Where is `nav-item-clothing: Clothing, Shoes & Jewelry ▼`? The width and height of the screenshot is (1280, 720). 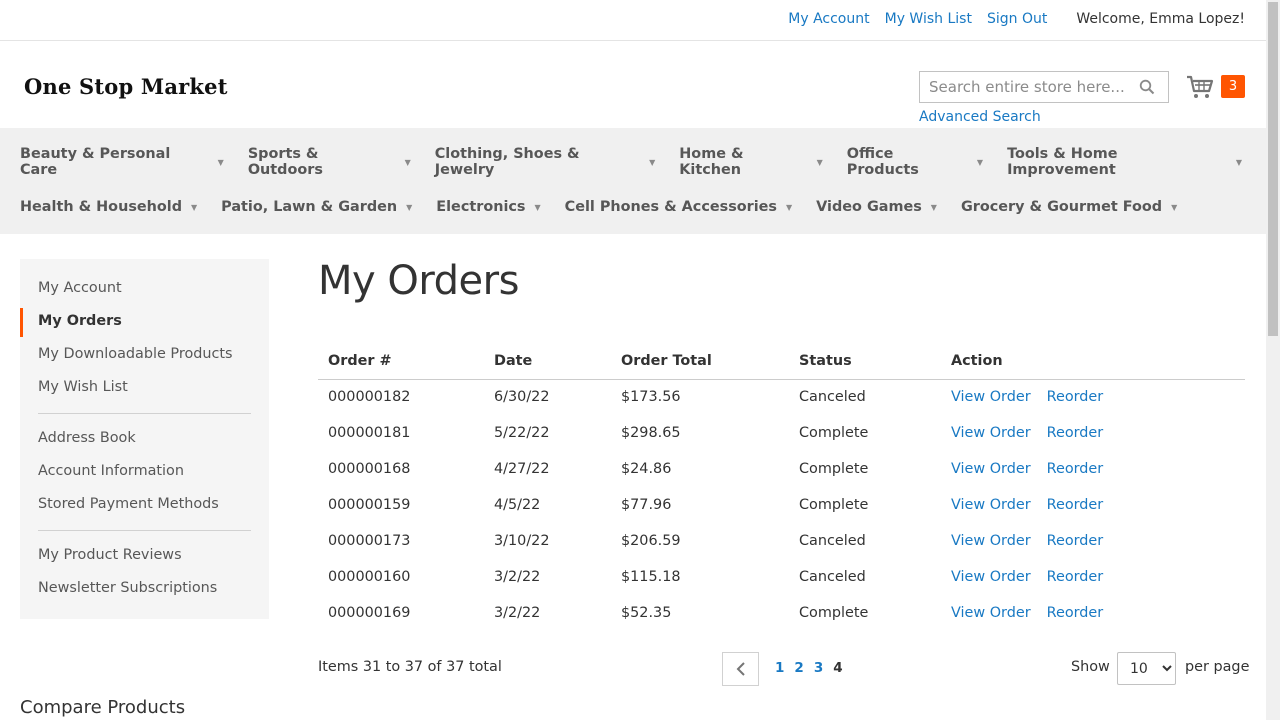
nav-item-clothing: Clothing, Shoes & Jewelry ▼ is located at coordinates (545, 162).